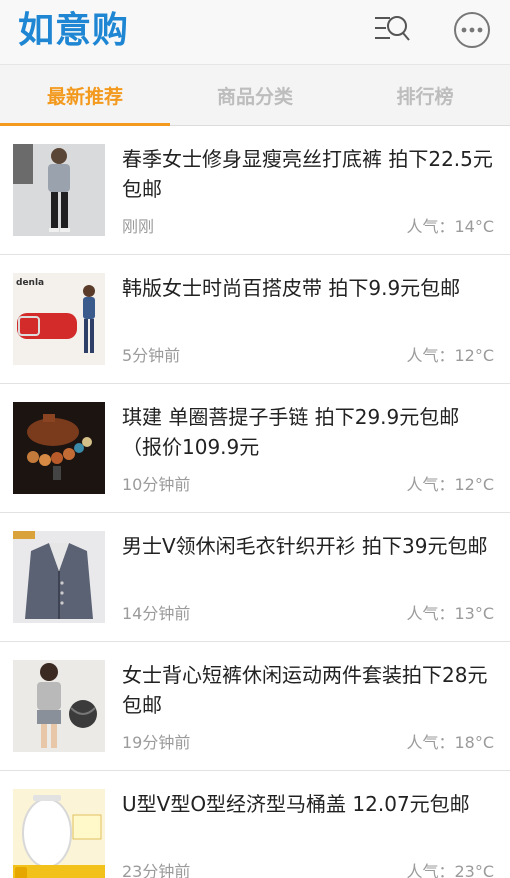 The height and width of the screenshot is (878, 510). Describe the element at coordinates (450, 870) in the screenshot. I see `item-popularity: 人气：23°C` at that location.